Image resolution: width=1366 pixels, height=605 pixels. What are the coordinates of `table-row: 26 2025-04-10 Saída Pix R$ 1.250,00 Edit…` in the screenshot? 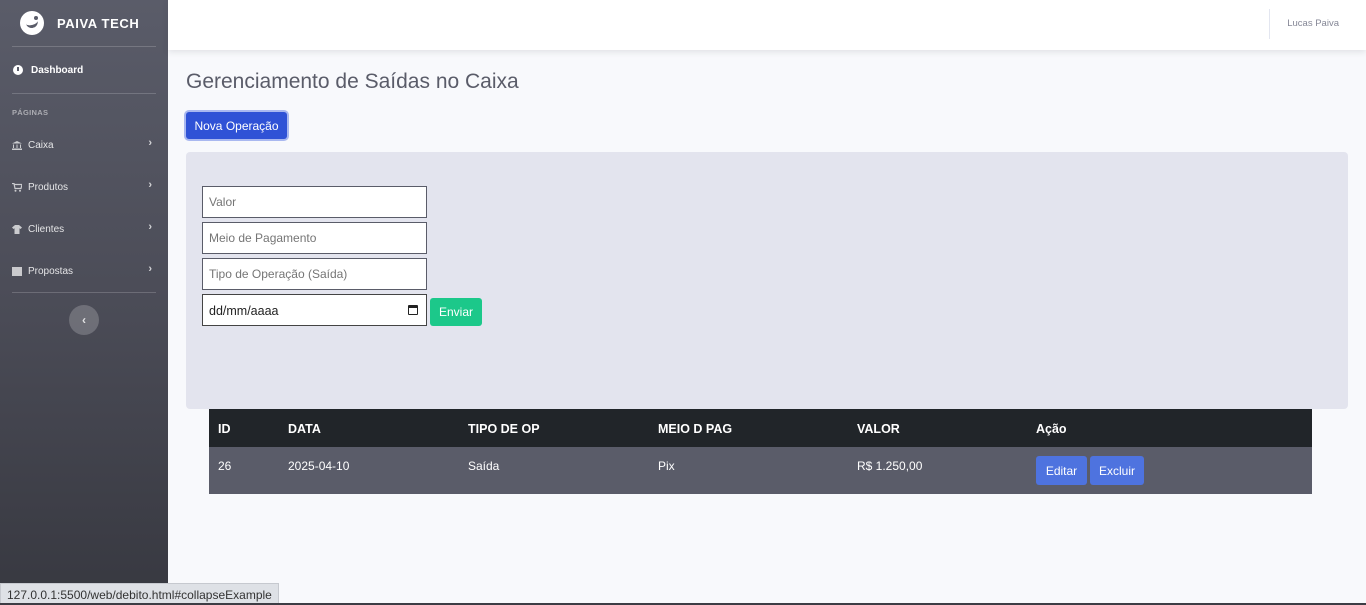 It's located at (760, 470).